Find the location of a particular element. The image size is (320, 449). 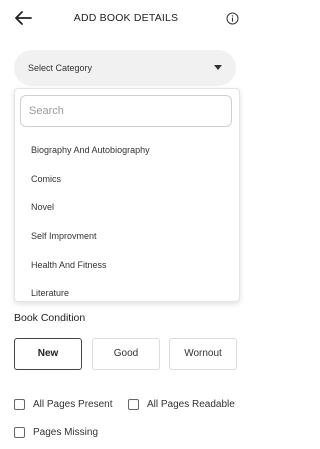

page-title: ADD BOOK DETAILS is located at coordinates (126, 18).